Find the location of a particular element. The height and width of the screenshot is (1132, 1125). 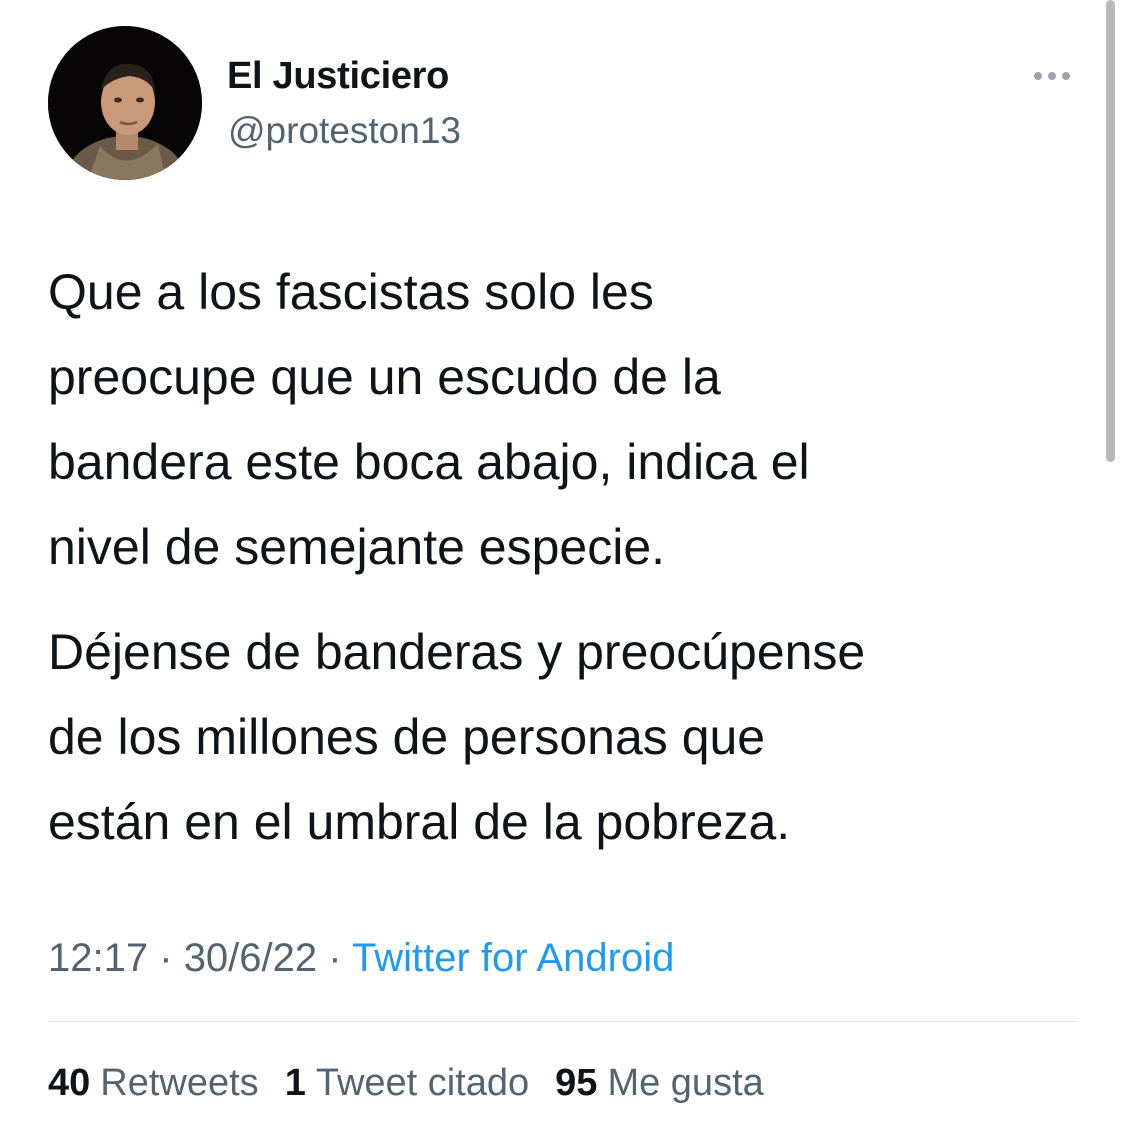

quotes-label: Tweet citado is located at coordinates (422, 1083).